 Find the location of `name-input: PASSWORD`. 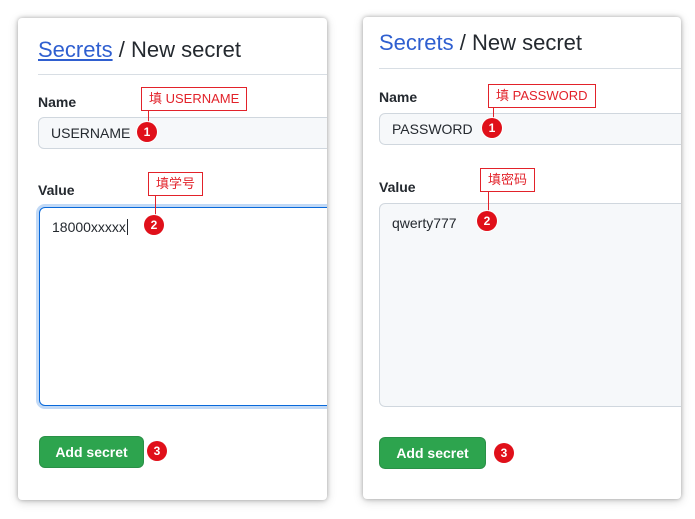

name-input: PASSWORD is located at coordinates (530, 129).